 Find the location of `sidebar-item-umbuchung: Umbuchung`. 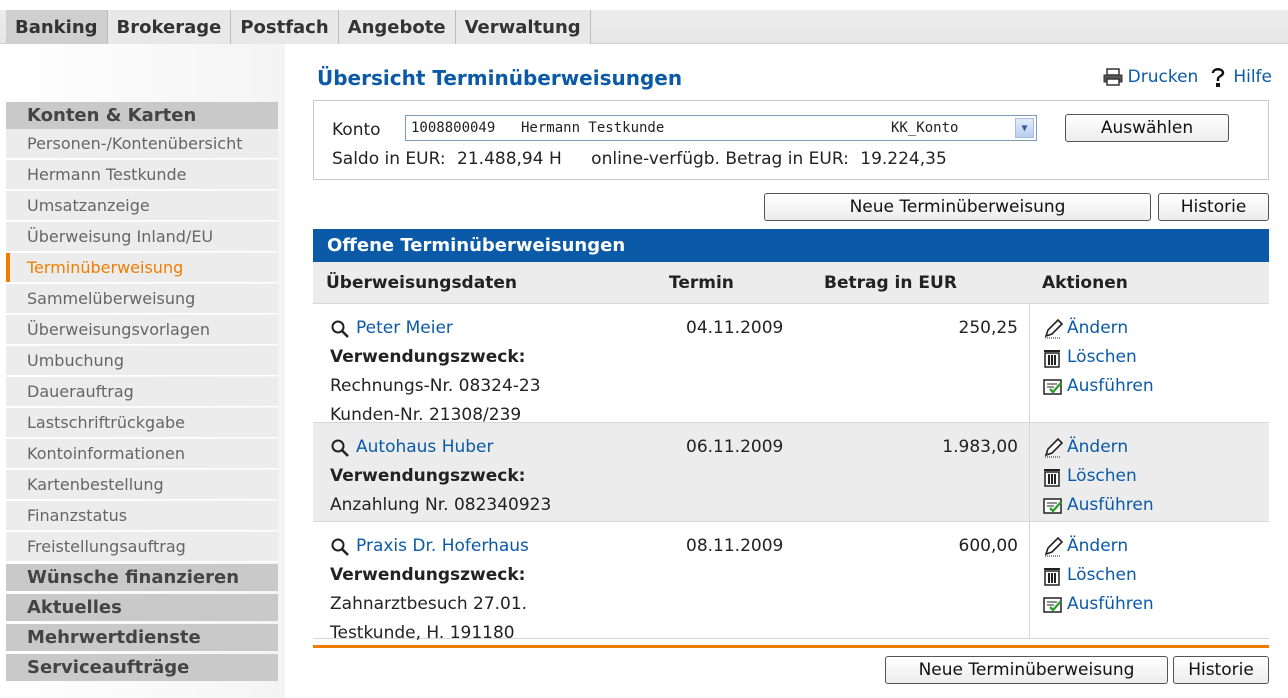

sidebar-item-umbuchung: Umbuchung is located at coordinates (142, 361).